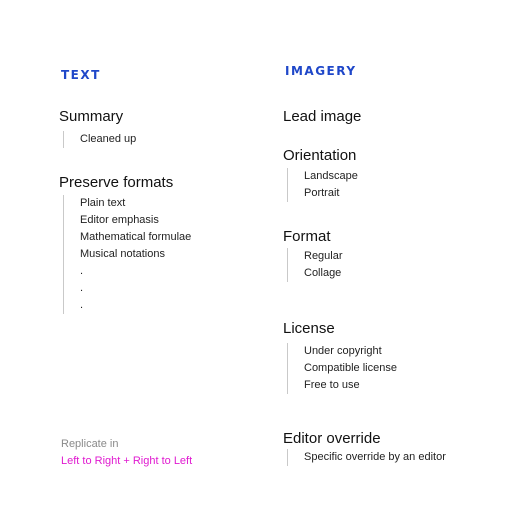 This screenshot has height=512, width=507. What do you see at coordinates (81, 75) in the screenshot?
I see `text-column-title: TEXT` at bounding box center [81, 75].